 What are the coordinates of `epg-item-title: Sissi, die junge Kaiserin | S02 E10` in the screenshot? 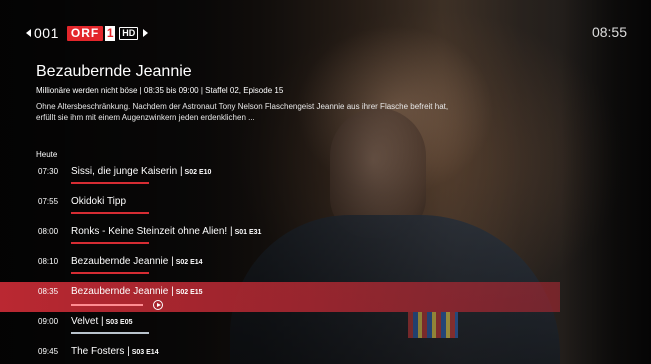 It's located at (141, 171).